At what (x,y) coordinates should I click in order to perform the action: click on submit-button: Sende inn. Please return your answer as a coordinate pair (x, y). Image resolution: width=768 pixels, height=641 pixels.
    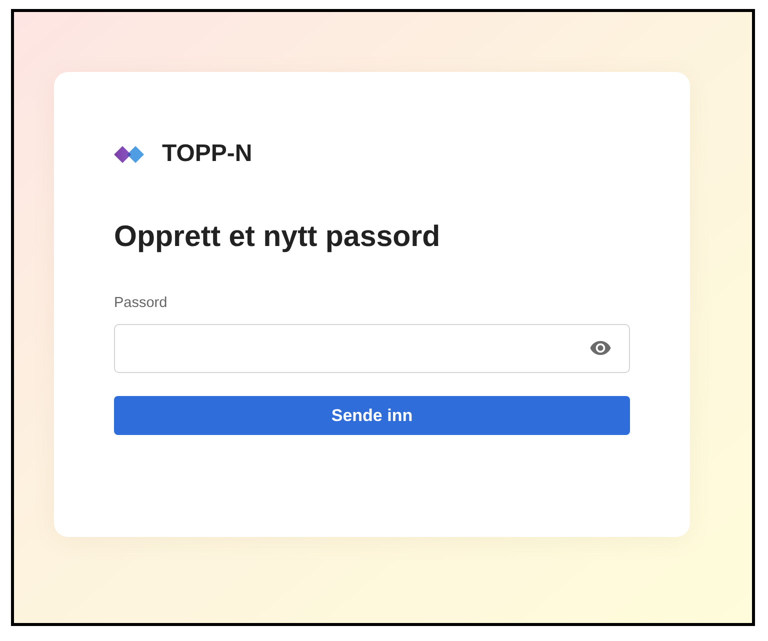
    Looking at the image, I should click on (372, 415).